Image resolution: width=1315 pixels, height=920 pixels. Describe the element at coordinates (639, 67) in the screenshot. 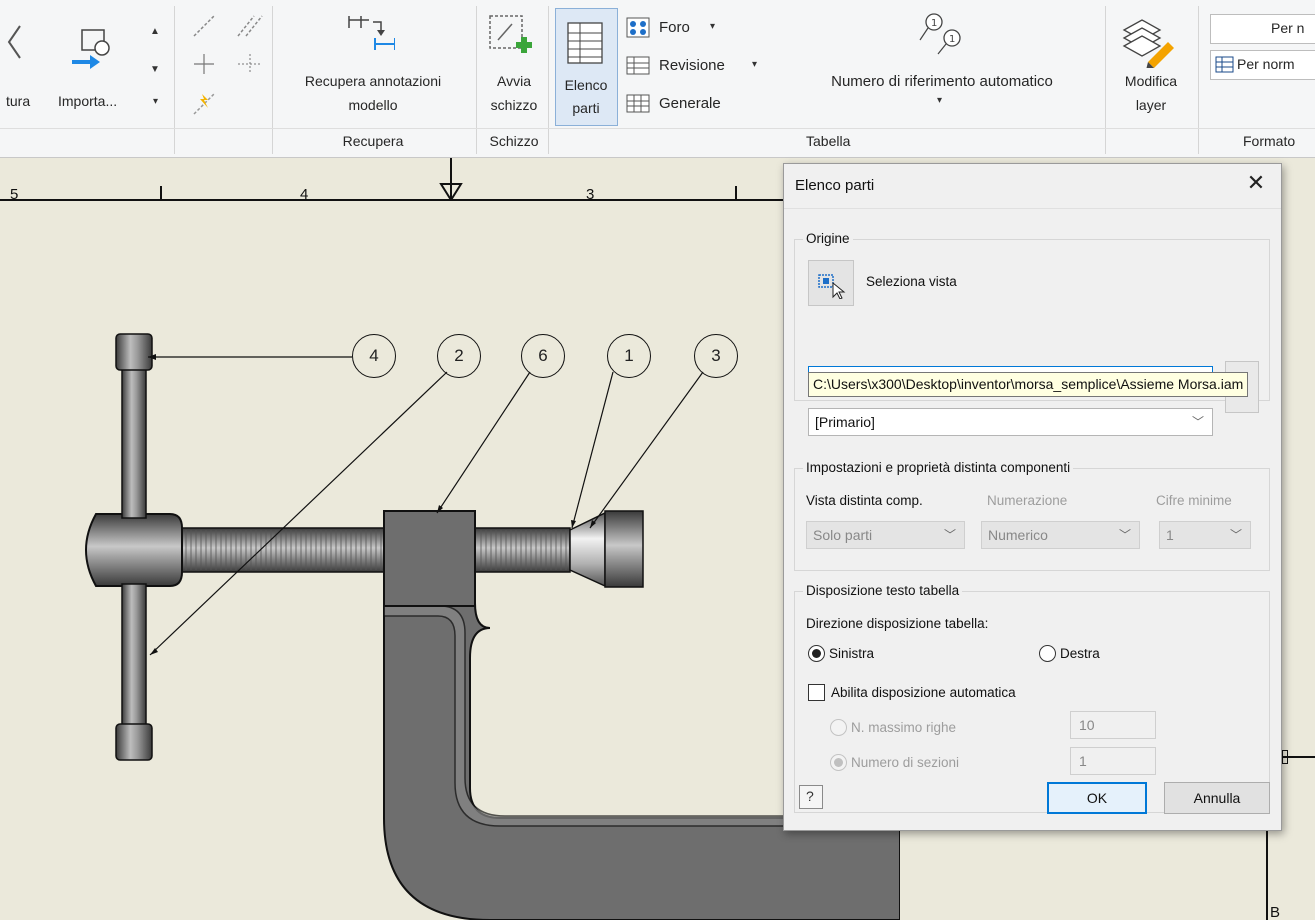

I see `revision-table-icon` at that location.